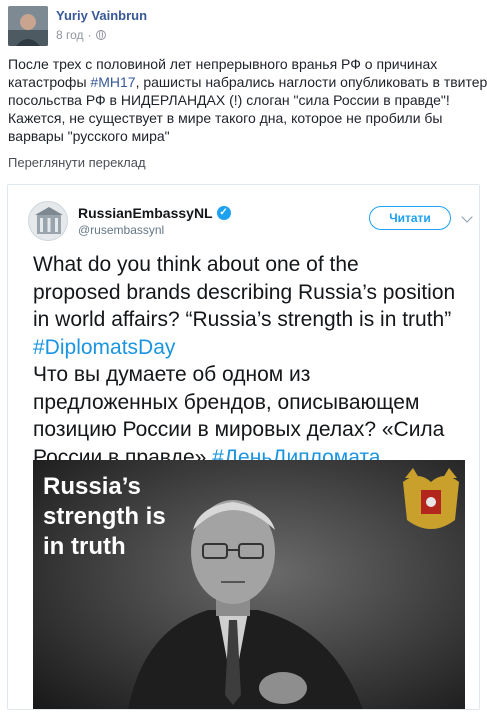 This screenshot has width=487, height=715. Describe the element at coordinates (89, 136) in the screenshot. I see `post-text-line: варвары "русского мира"` at that location.